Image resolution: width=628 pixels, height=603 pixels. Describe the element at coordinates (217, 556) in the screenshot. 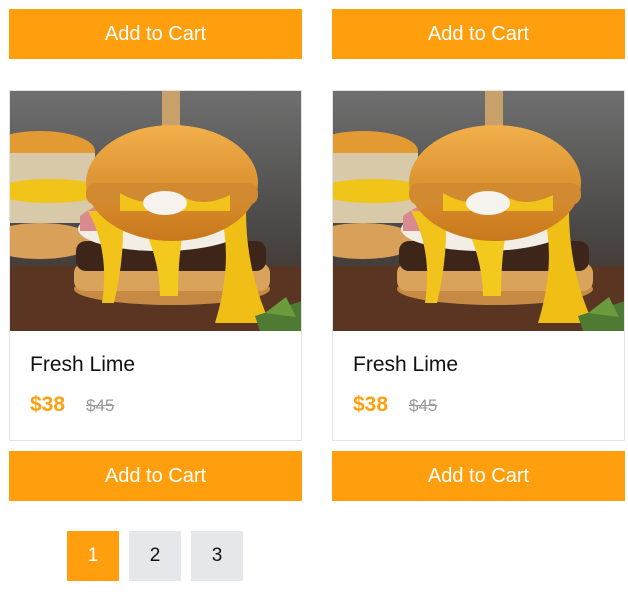

I see `pagination-page-3: 3` at that location.